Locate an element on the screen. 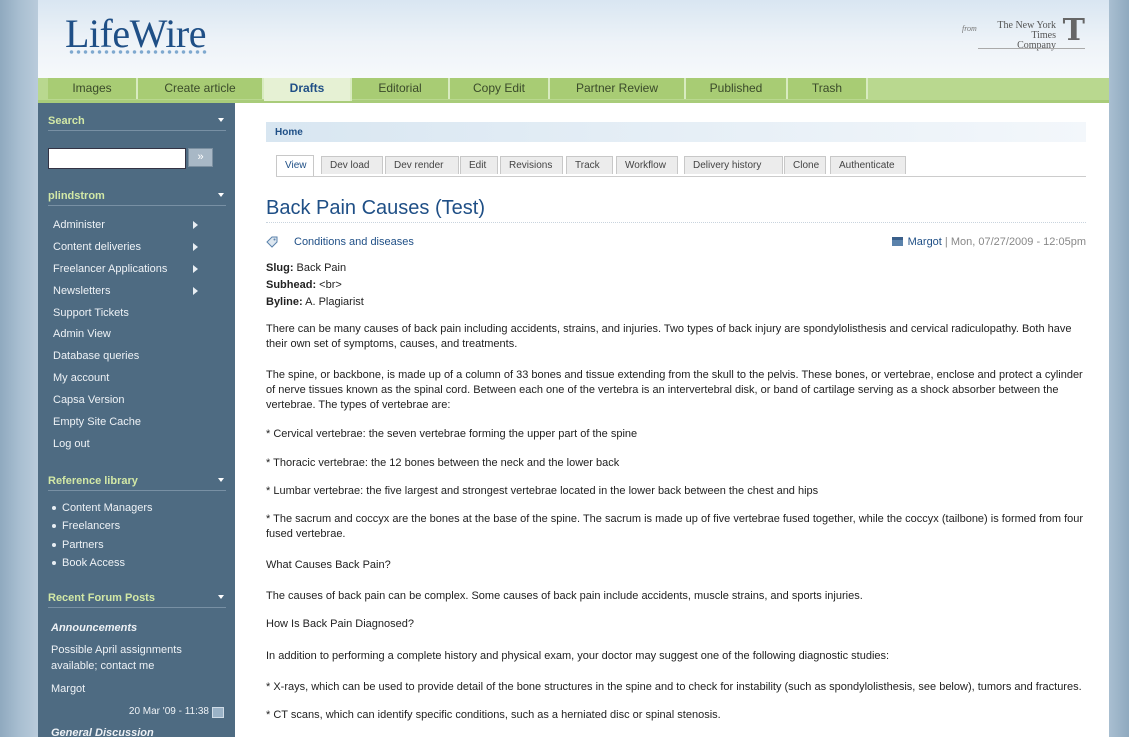 The width and height of the screenshot is (1129, 737). slug-value: Back Pain is located at coordinates (320, 268).